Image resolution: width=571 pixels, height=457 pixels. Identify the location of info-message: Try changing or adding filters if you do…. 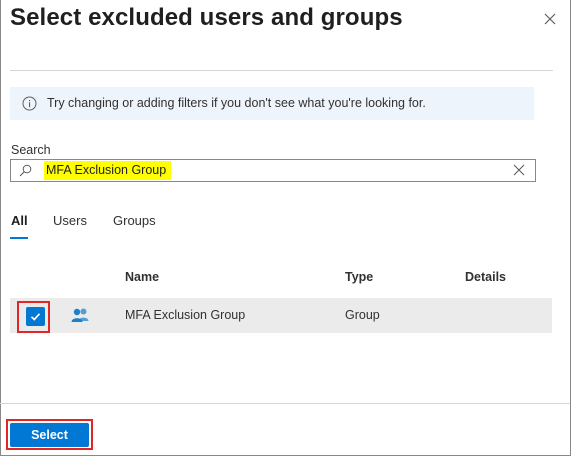
(236, 103).